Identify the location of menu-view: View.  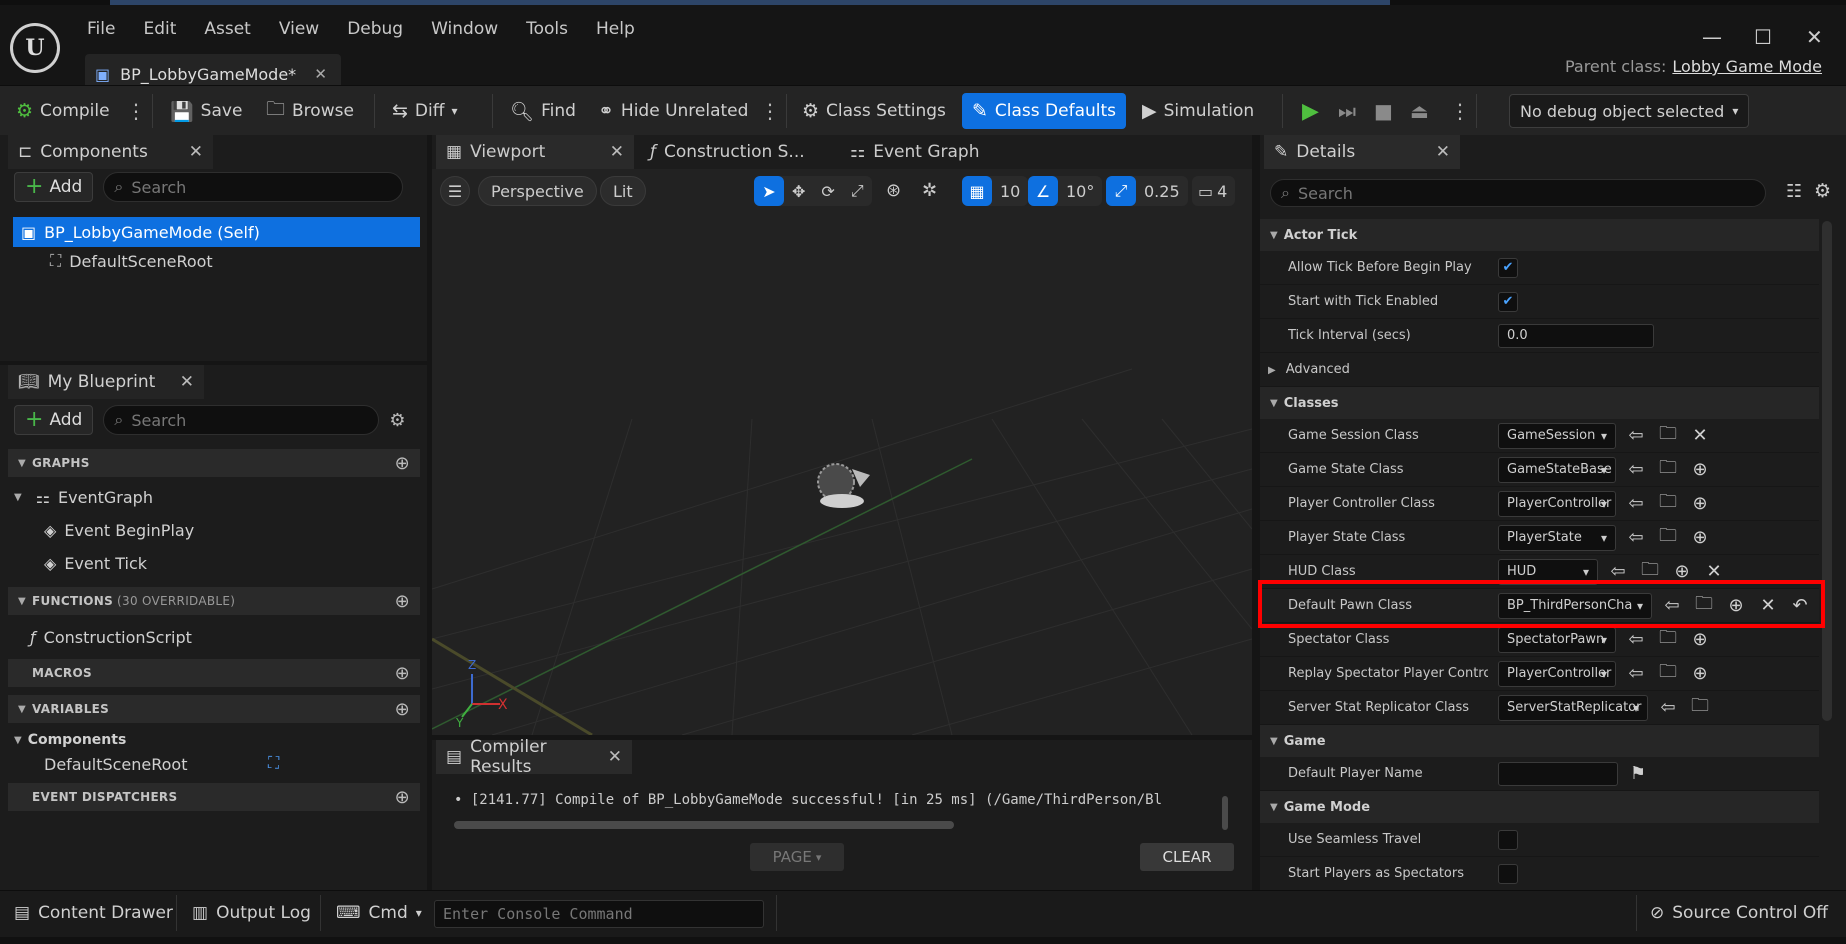
(299, 29).